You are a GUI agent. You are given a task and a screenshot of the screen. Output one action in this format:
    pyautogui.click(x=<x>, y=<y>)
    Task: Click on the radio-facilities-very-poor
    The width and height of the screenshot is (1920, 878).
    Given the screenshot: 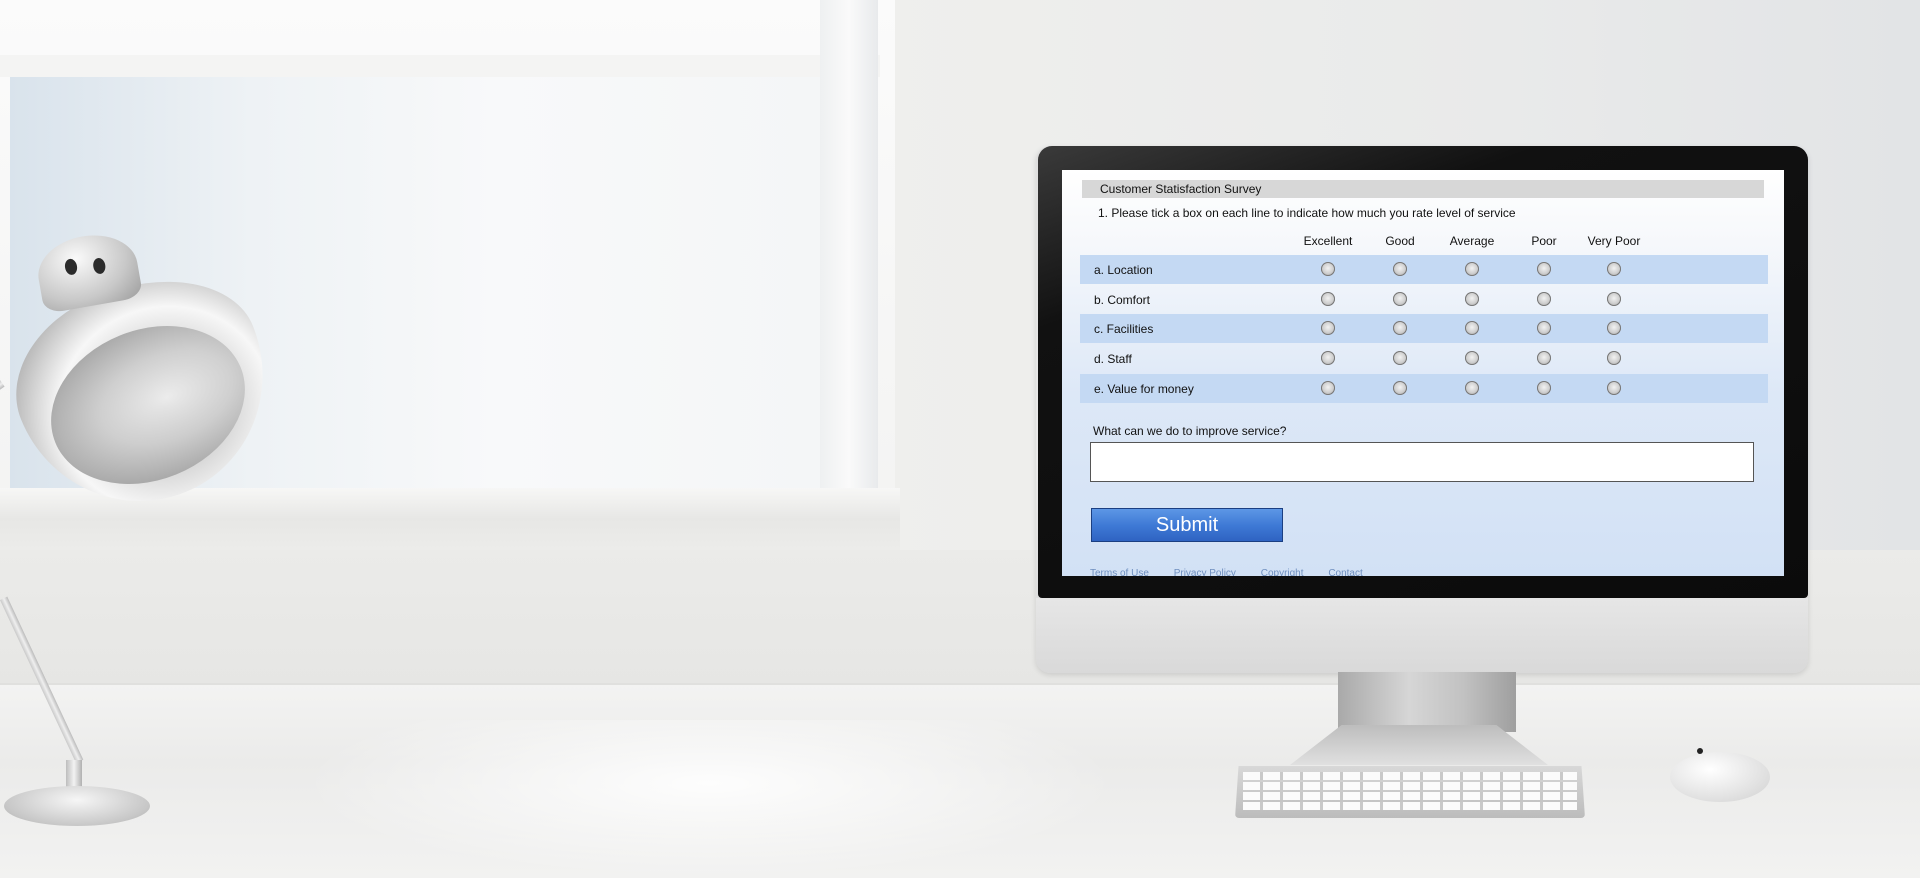 What is the action you would take?
    pyautogui.click(x=1614, y=328)
    